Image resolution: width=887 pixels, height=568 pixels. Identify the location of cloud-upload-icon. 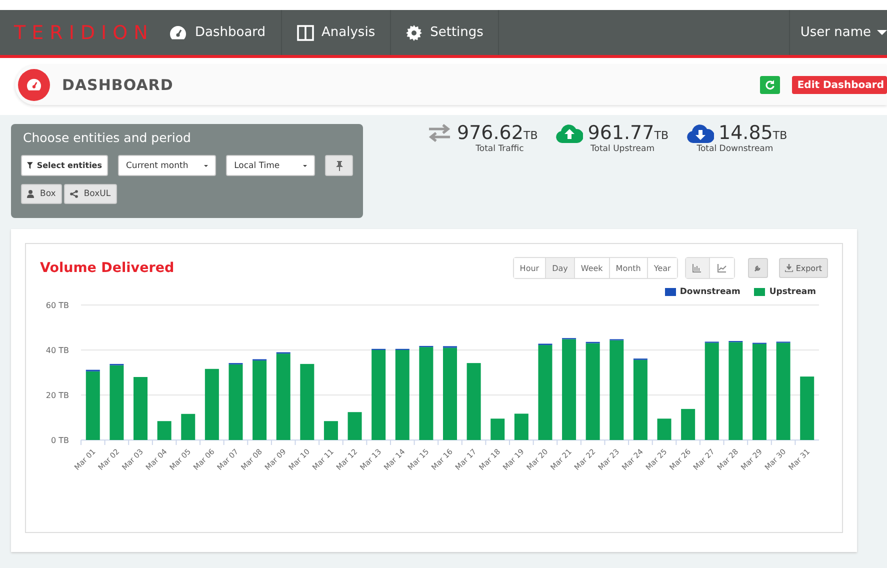
(569, 133).